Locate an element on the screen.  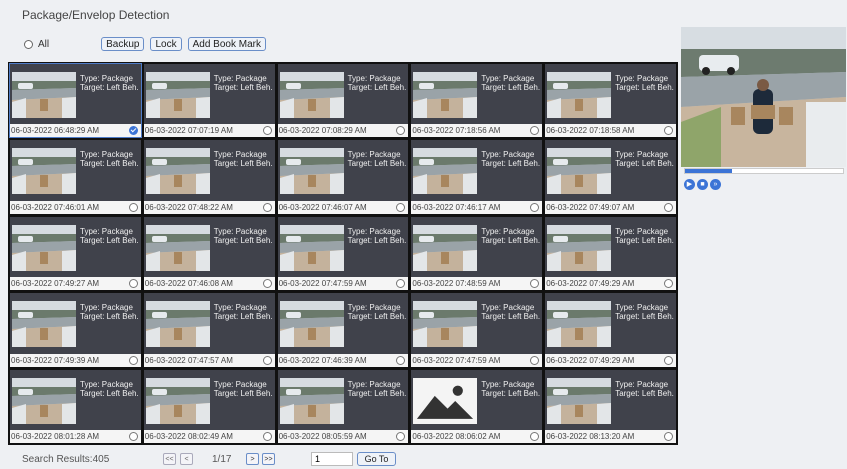
event-timestamp: 06-03-2022 07:08:29 AM is located at coordinates (343, 131).